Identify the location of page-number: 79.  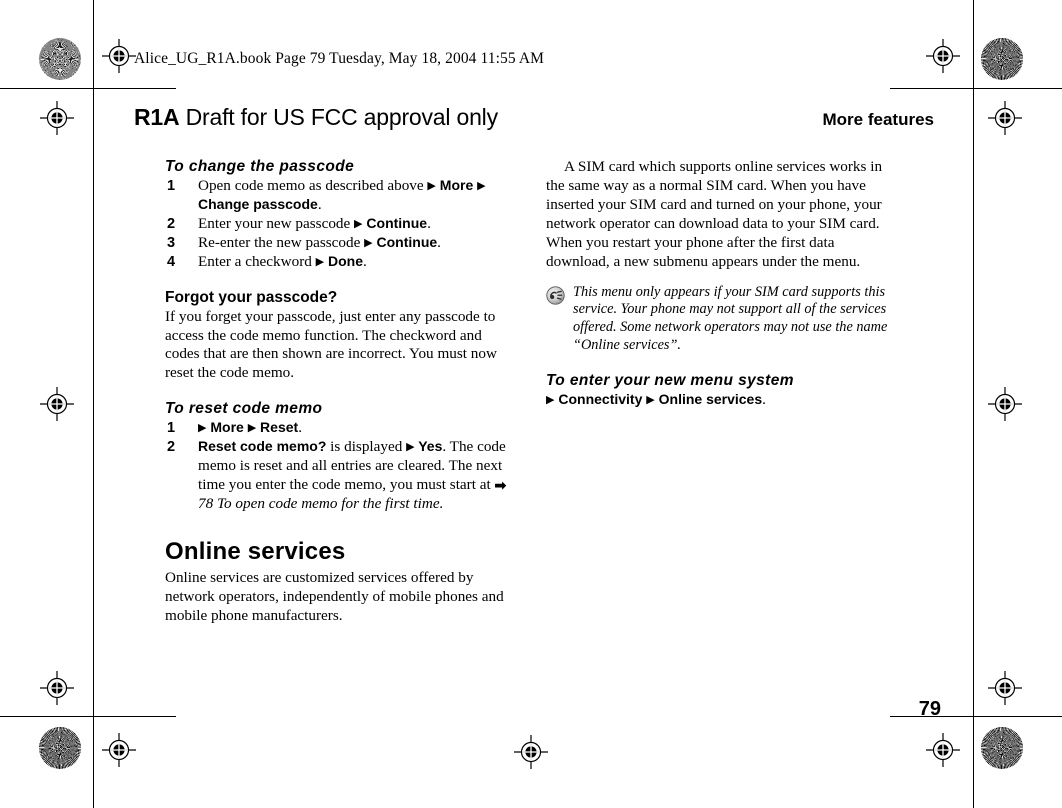
(929, 709).